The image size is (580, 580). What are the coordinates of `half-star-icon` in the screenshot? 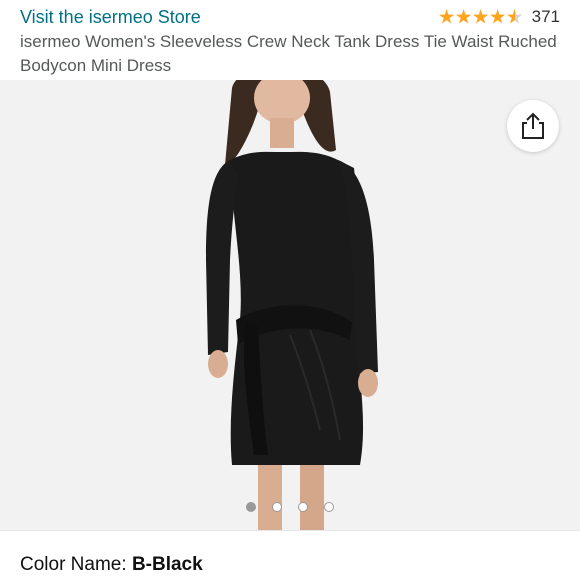 It's located at (514, 16).